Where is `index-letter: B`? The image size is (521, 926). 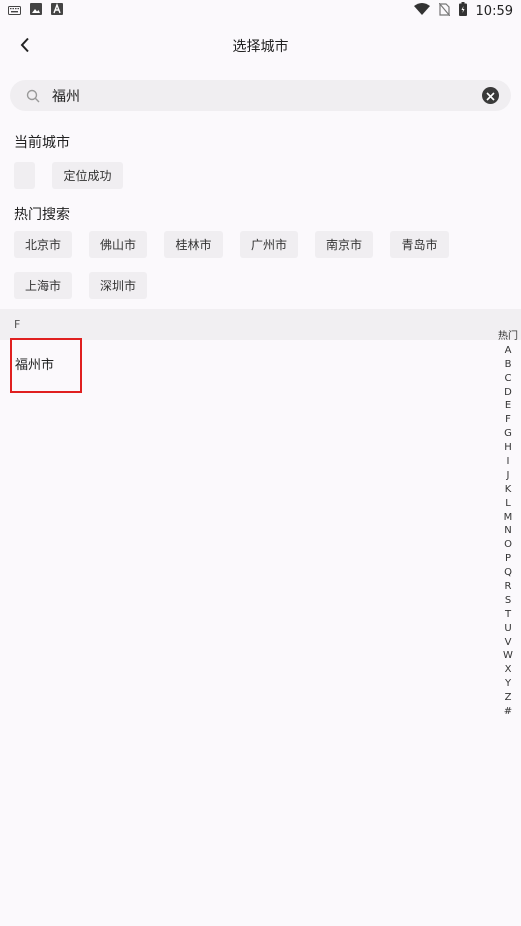 index-letter: B is located at coordinates (508, 365).